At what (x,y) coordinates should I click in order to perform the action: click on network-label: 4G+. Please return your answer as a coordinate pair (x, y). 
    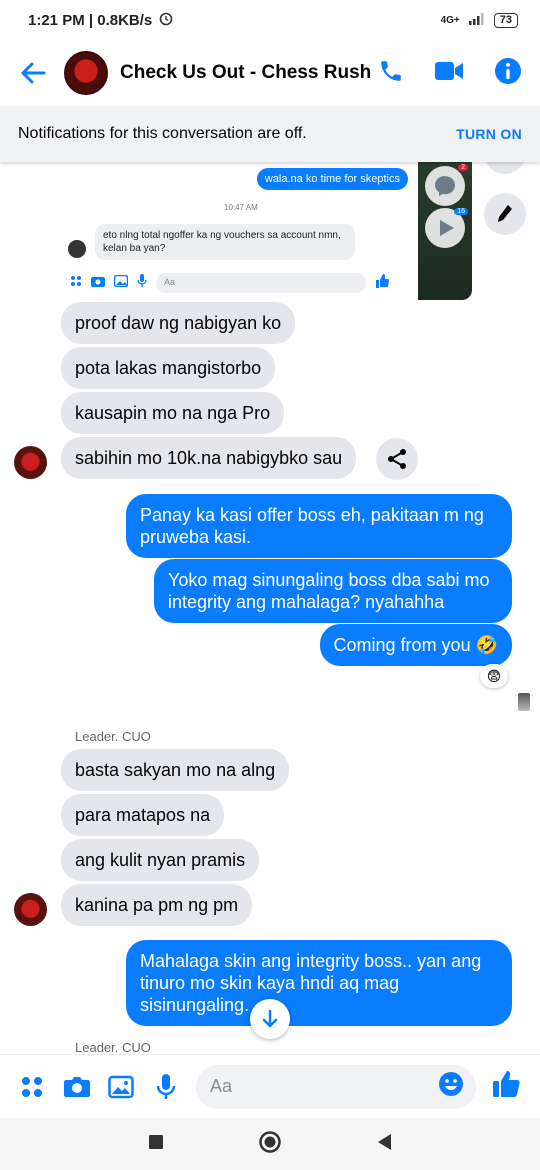
    Looking at the image, I should click on (450, 20).